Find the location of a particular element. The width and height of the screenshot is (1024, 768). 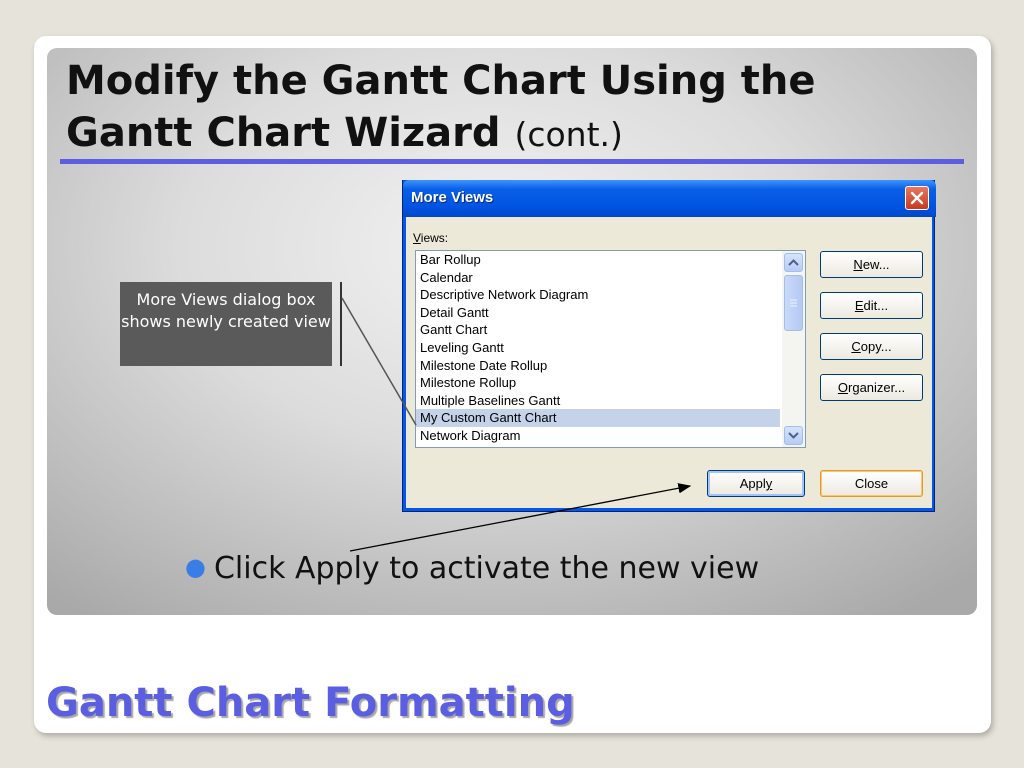

new-button-mnemonic: N is located at coordinates (858, 264).